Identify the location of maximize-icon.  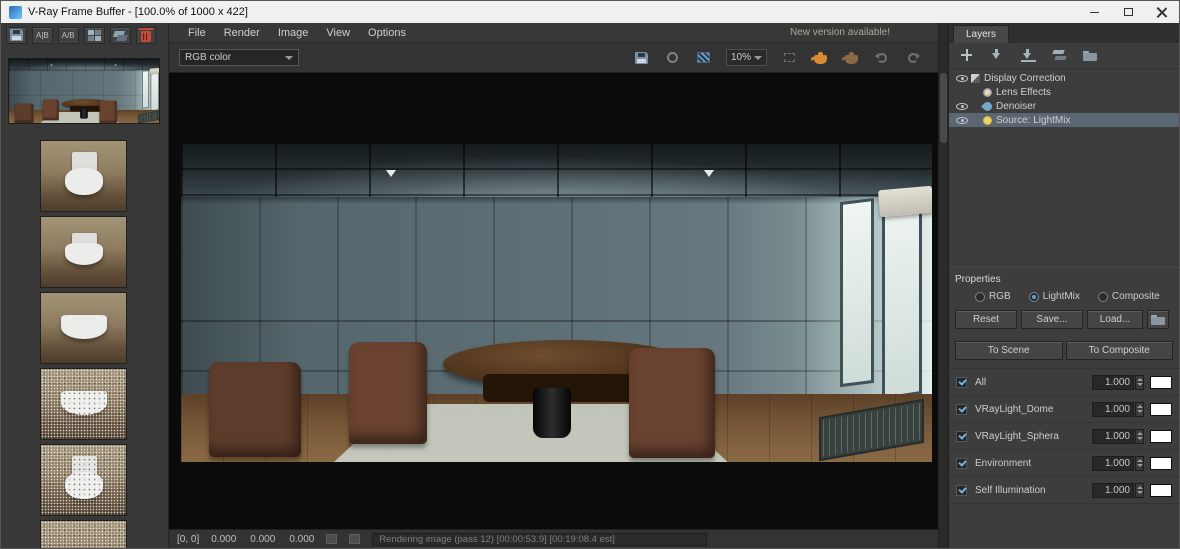
(1128, 12).